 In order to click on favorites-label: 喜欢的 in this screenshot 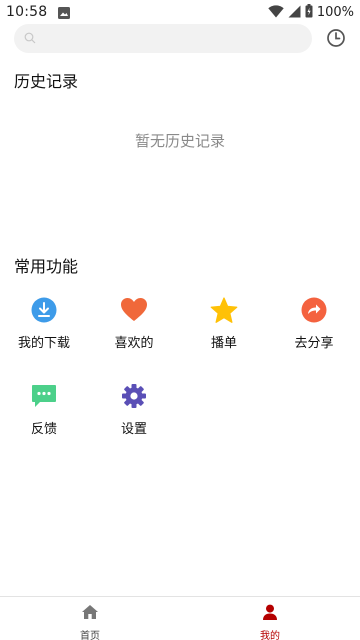, I will do `click(134, 343)`.